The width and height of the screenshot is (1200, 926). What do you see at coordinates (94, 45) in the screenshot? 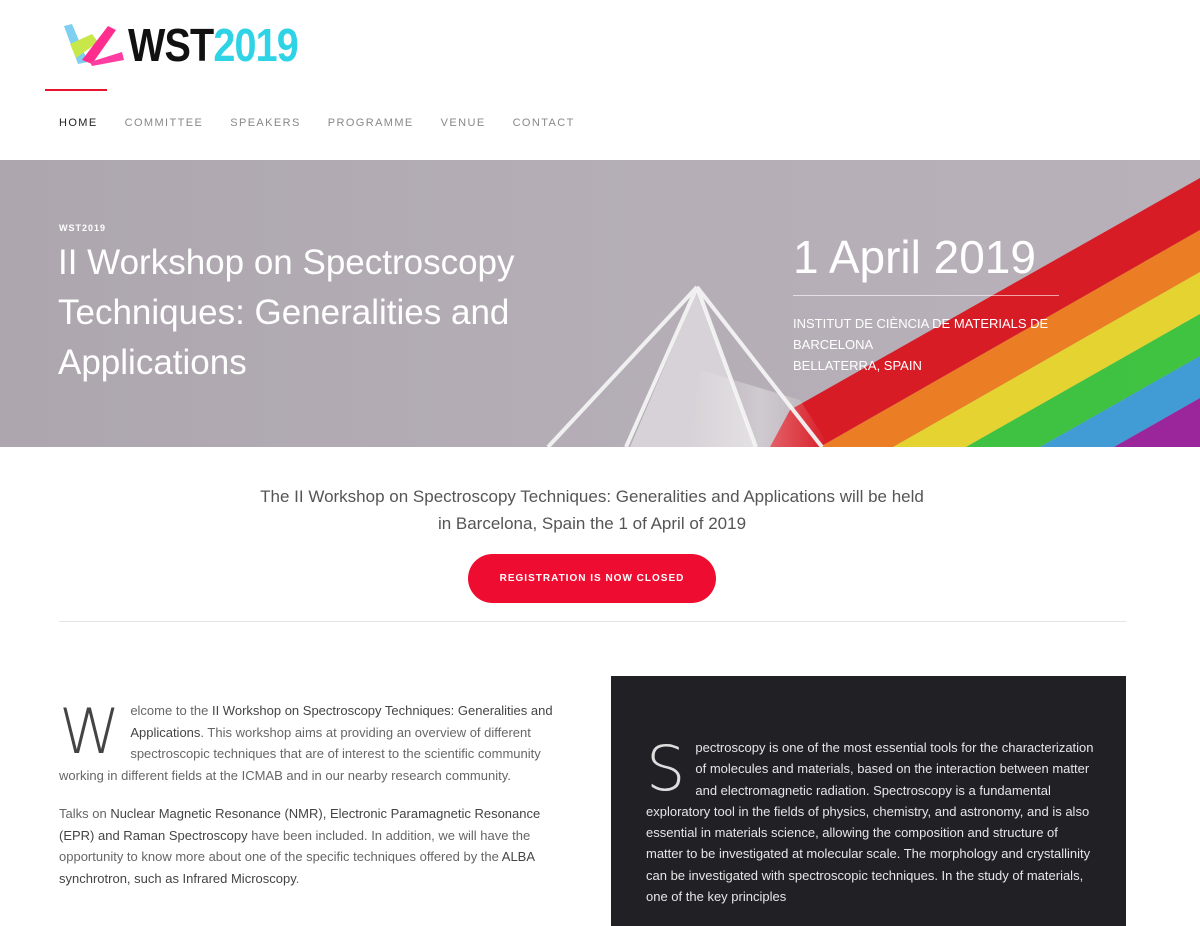
I see `logo-mark-icon` at bounding box center [94, 45].